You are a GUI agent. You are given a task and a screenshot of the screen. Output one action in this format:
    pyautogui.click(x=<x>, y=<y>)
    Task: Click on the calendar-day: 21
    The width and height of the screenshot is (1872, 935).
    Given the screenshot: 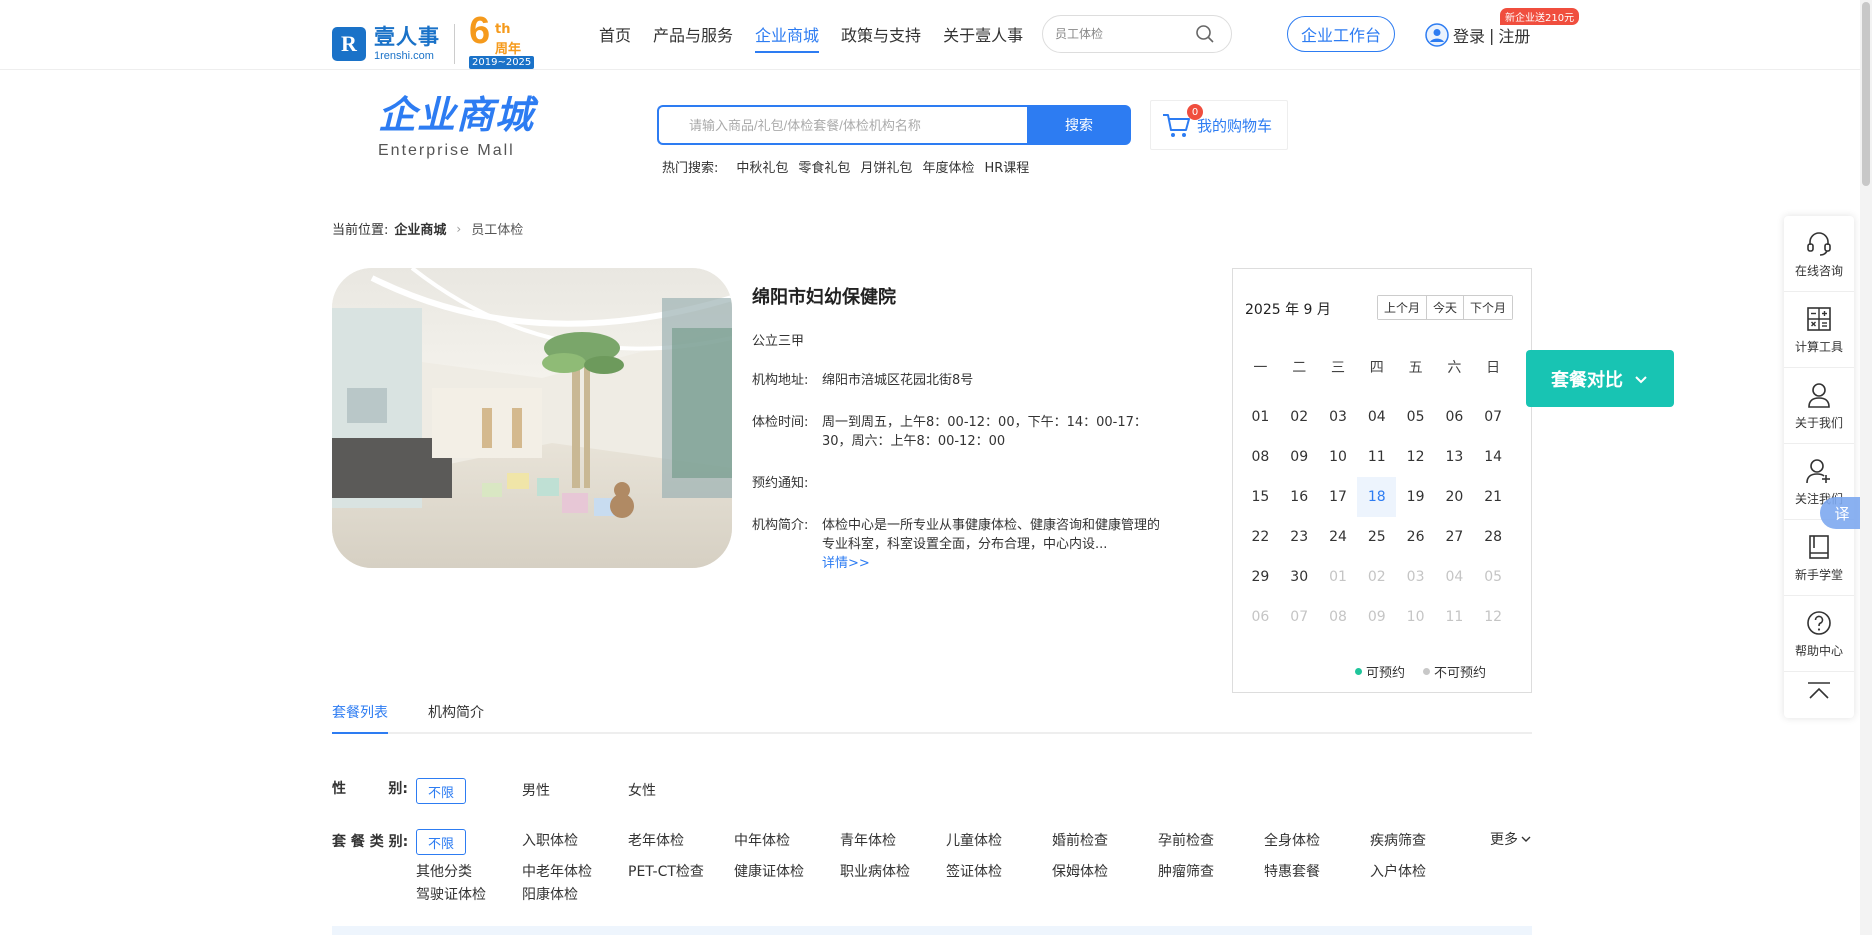 What is the action you would take?
    pyautogui.click(x=1493, y=497)
    